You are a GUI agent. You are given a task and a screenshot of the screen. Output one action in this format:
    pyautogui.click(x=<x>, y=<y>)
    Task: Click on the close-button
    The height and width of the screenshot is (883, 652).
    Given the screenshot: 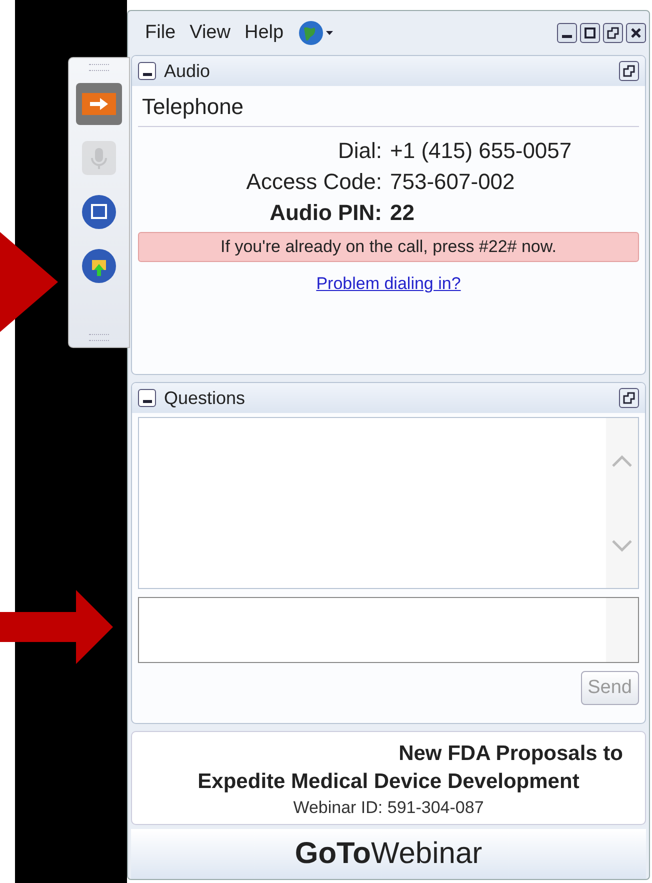 What is the action you would take?
    pyautogui.click(x=636, y=33)
    